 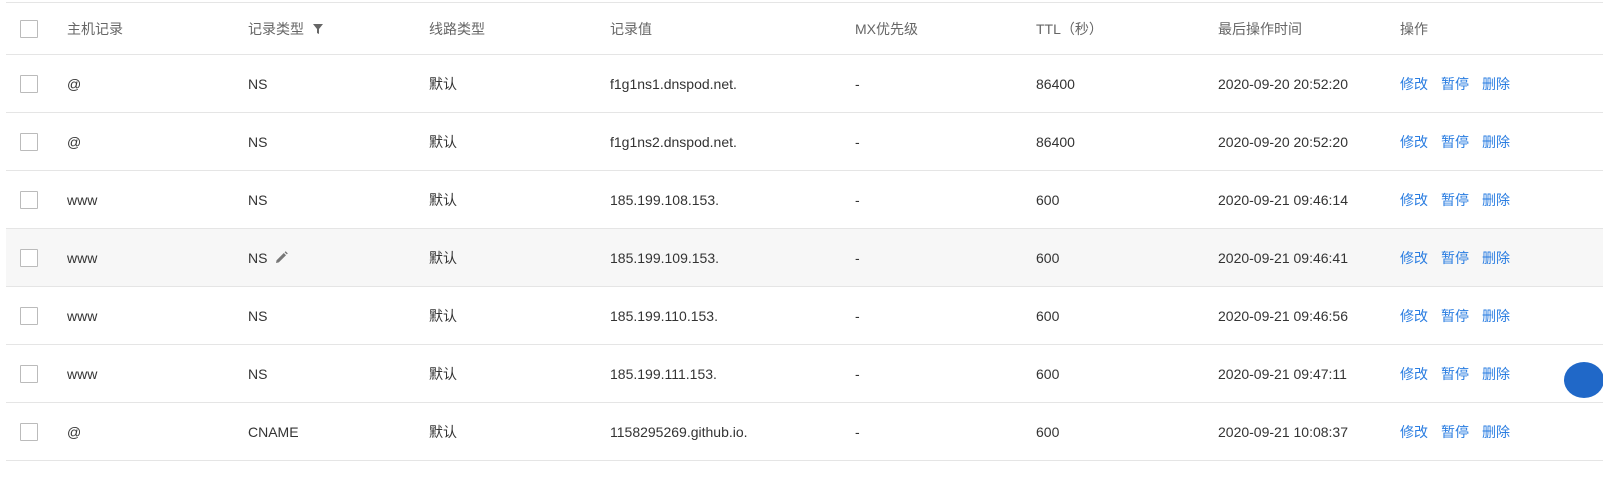 What do you see at coordinates (276, 28) in the screenshot?
I see `col-header-type-label: 记录类型` at bounding box center [276, 28].